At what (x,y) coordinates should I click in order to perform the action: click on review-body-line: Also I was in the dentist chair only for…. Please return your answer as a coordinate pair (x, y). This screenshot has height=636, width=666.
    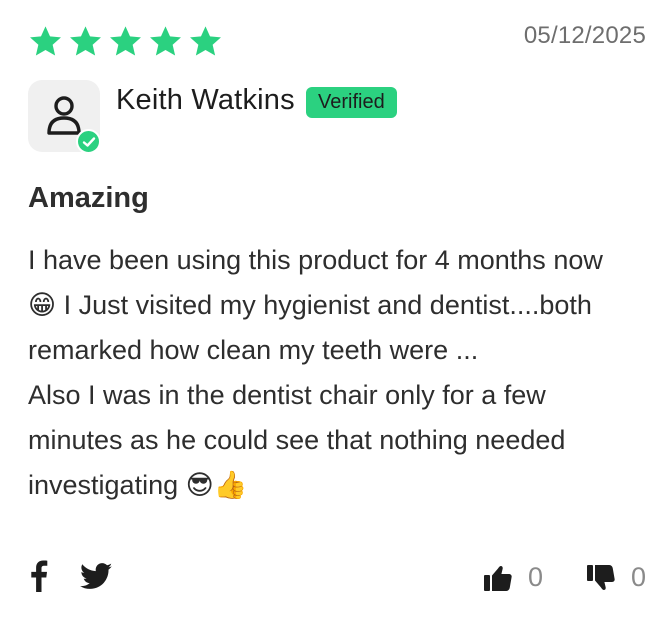
    Looking at the image, I should click on (287, 395).